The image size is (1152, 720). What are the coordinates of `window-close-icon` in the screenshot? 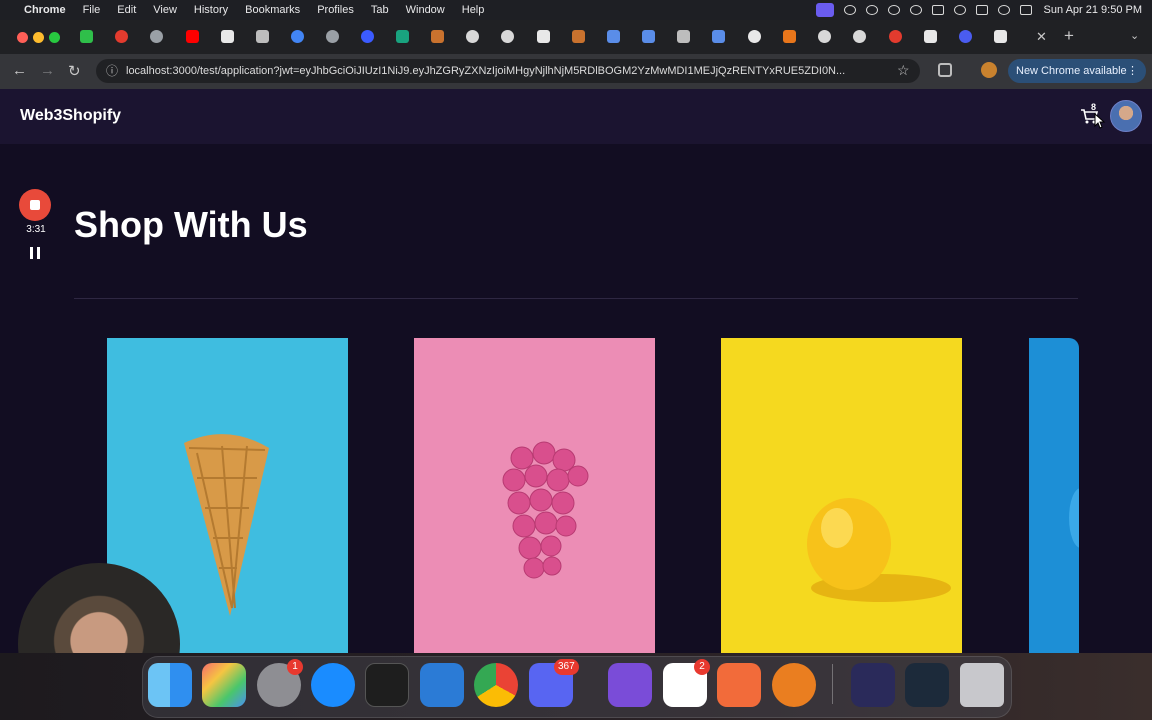 It's located at (22, 37).